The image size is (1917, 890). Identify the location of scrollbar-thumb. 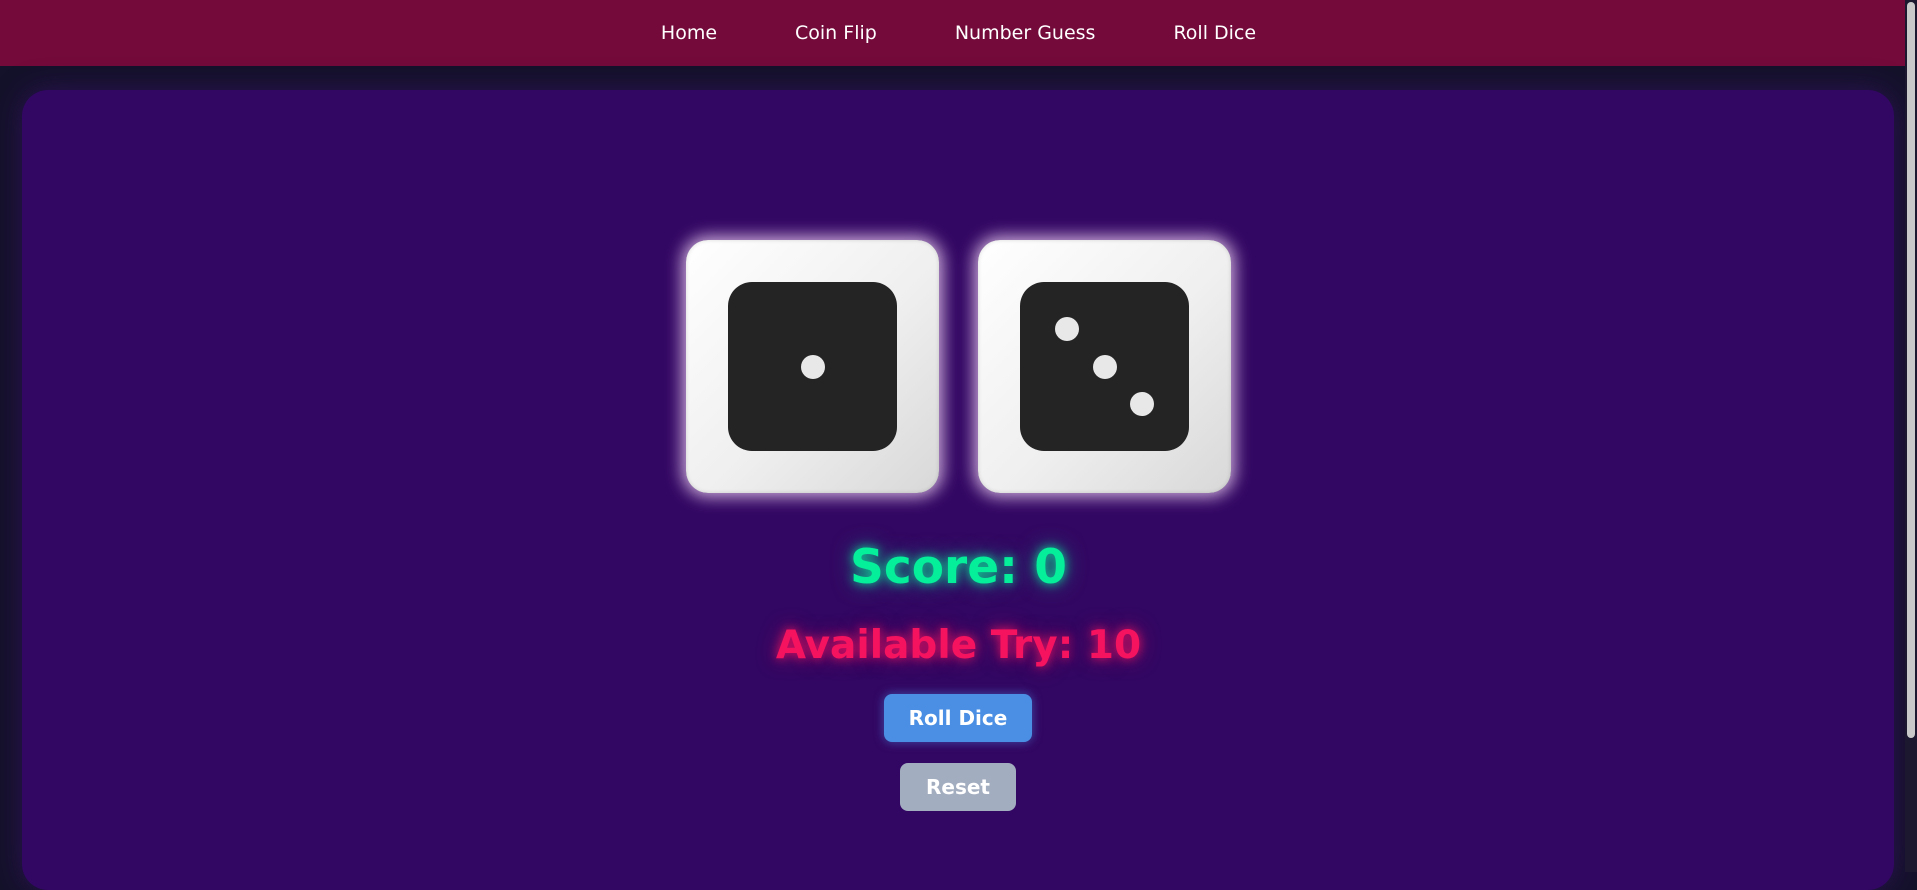
(1911, 370).